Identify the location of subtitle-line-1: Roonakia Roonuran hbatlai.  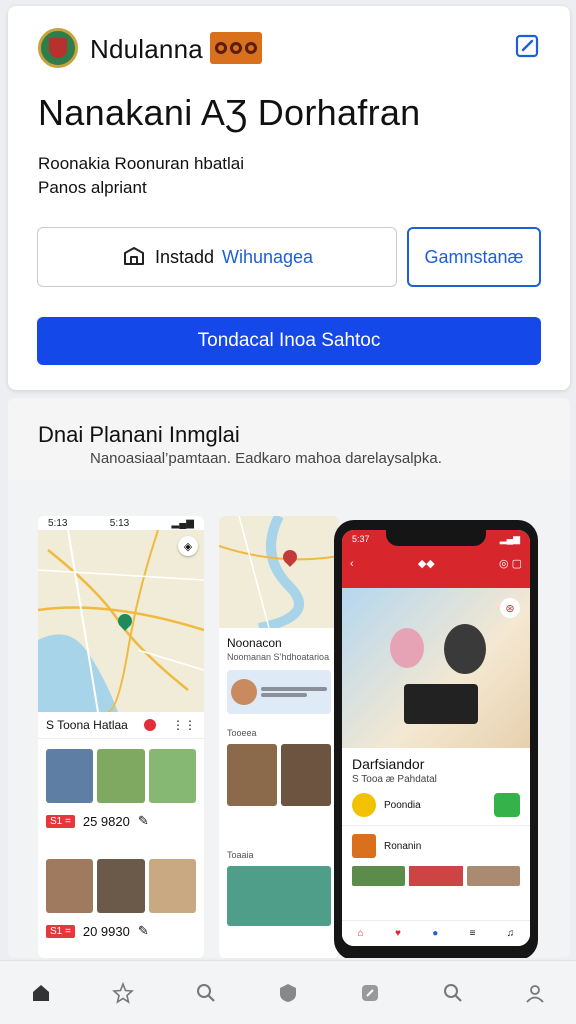
(141, 163).